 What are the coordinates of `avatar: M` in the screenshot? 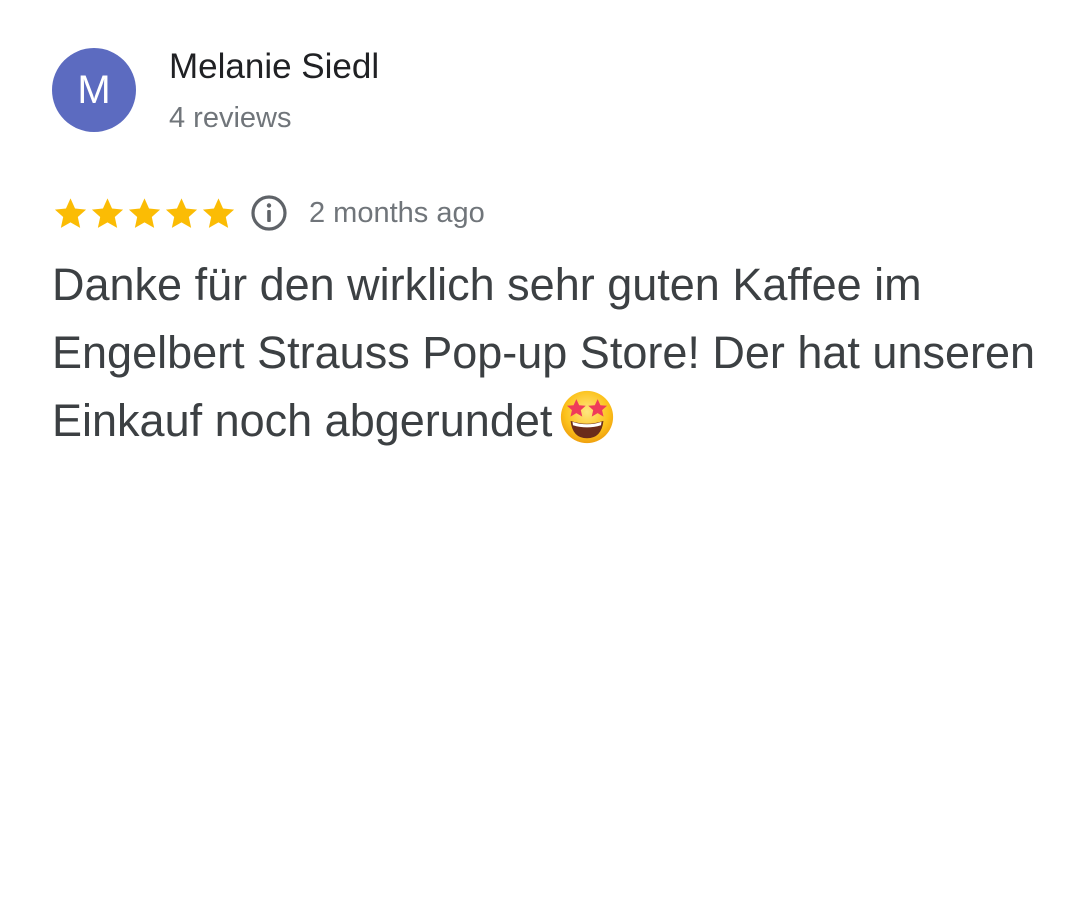 It's located at (94, 90).